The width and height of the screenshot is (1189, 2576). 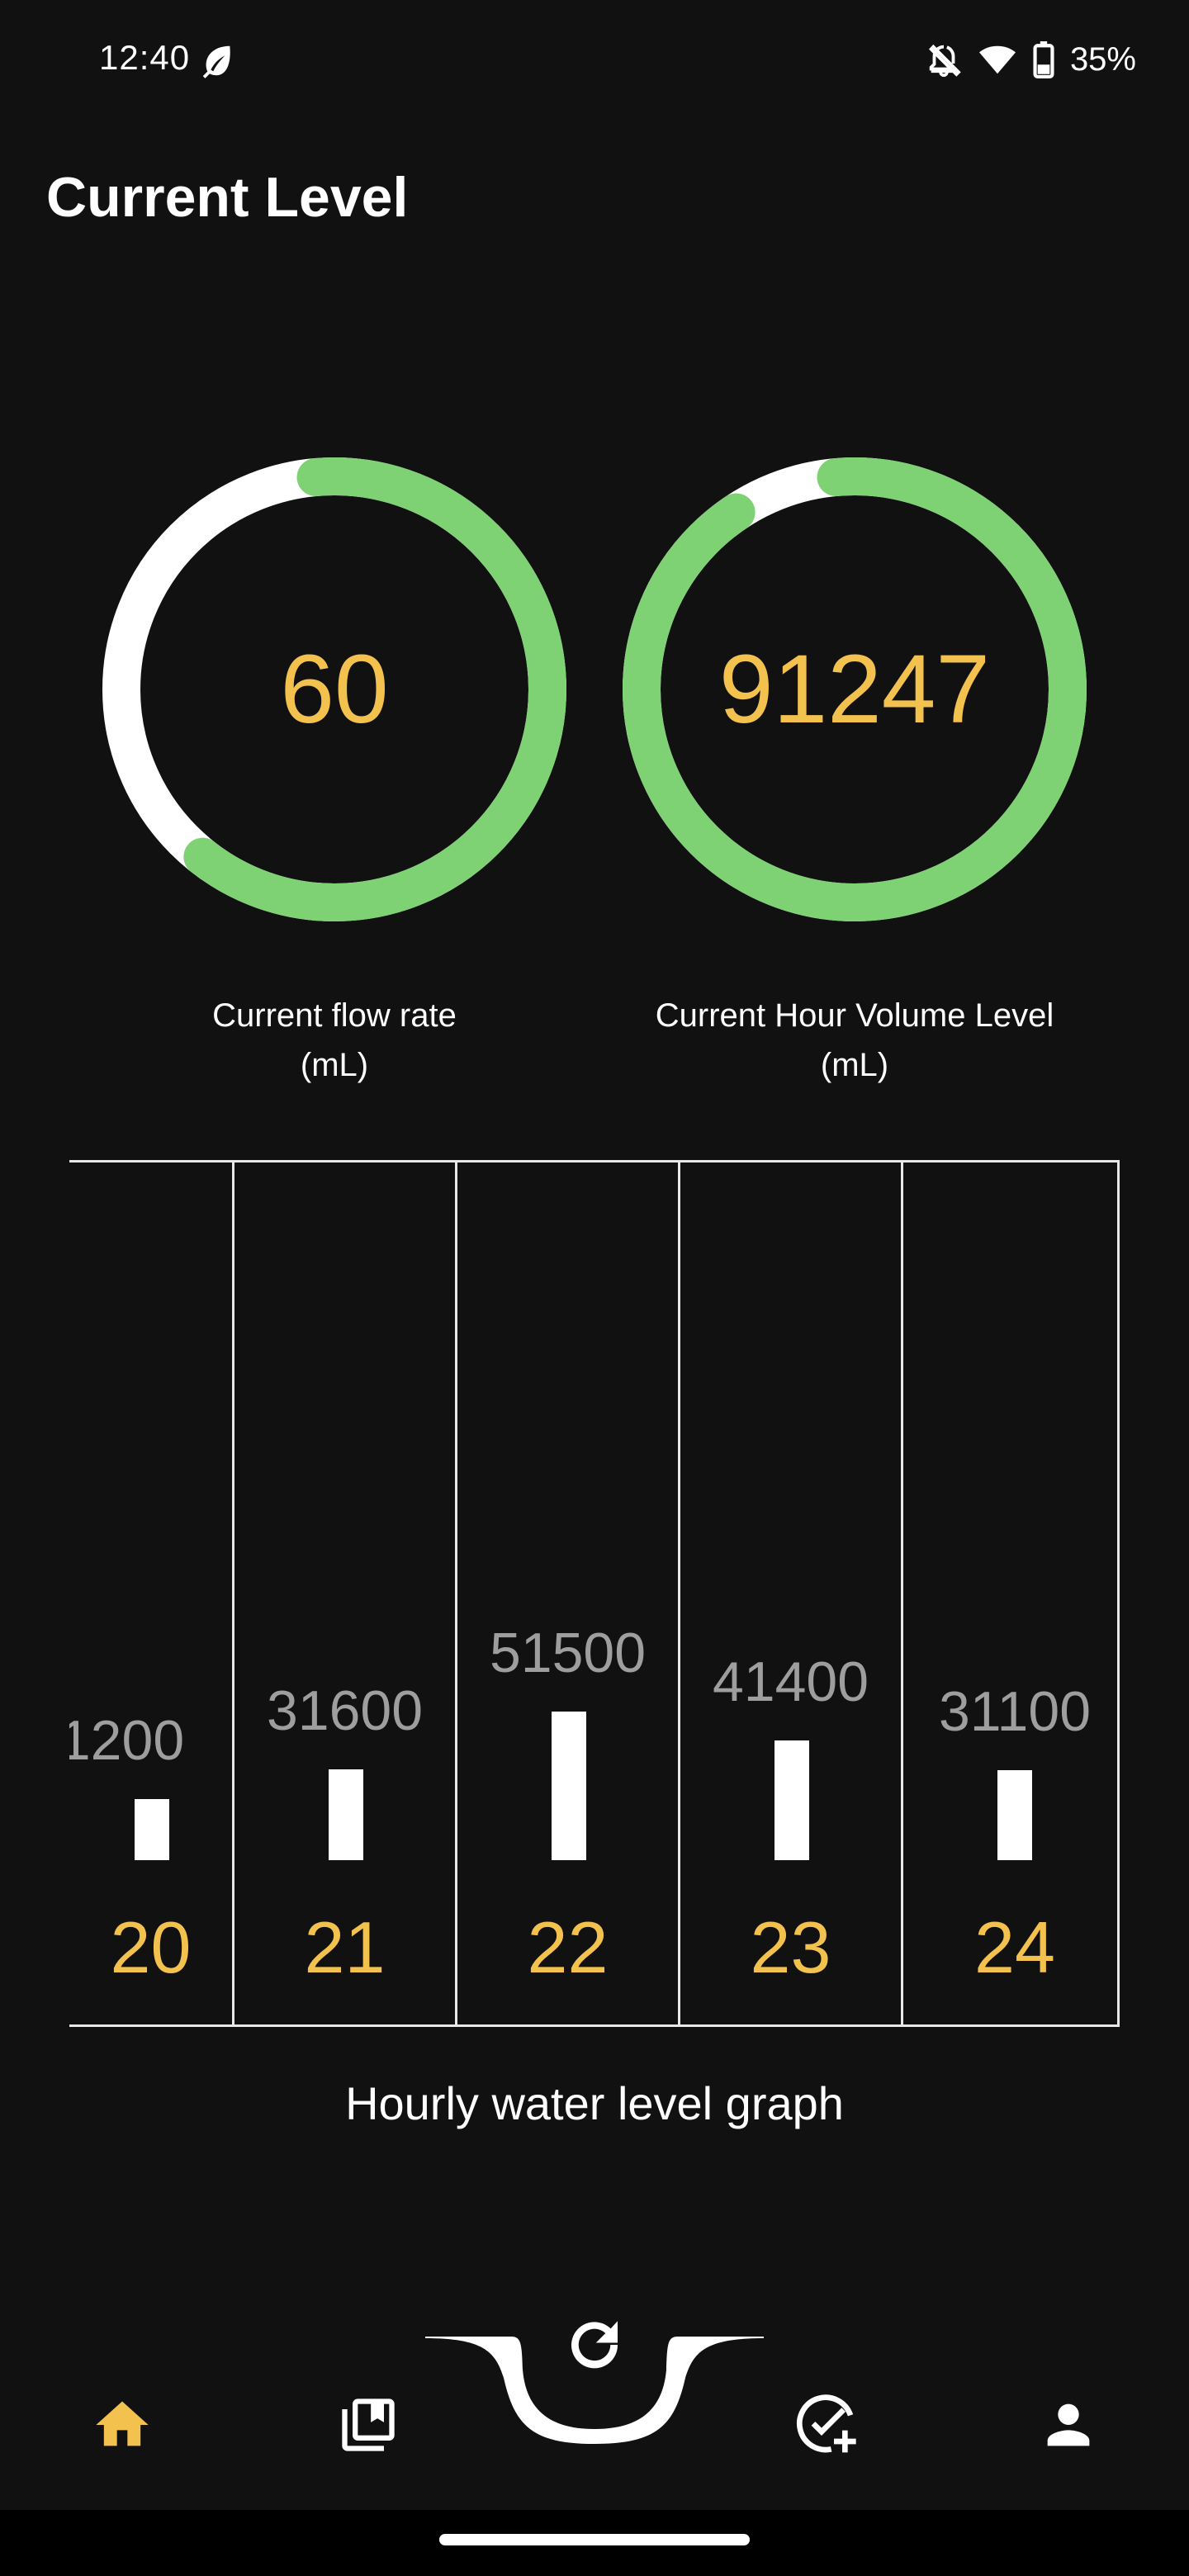 I want to click on home-icon, so click(x=122, y=2423).